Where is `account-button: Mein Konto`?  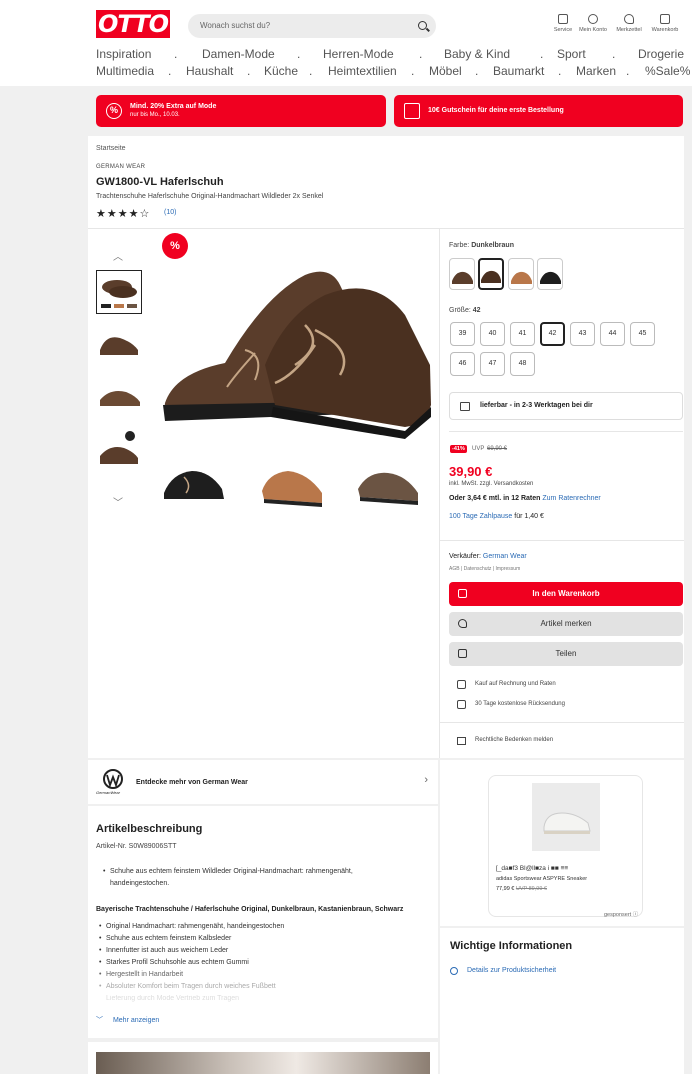
account-button: Mein Konto is located at coordinates (593, 23).